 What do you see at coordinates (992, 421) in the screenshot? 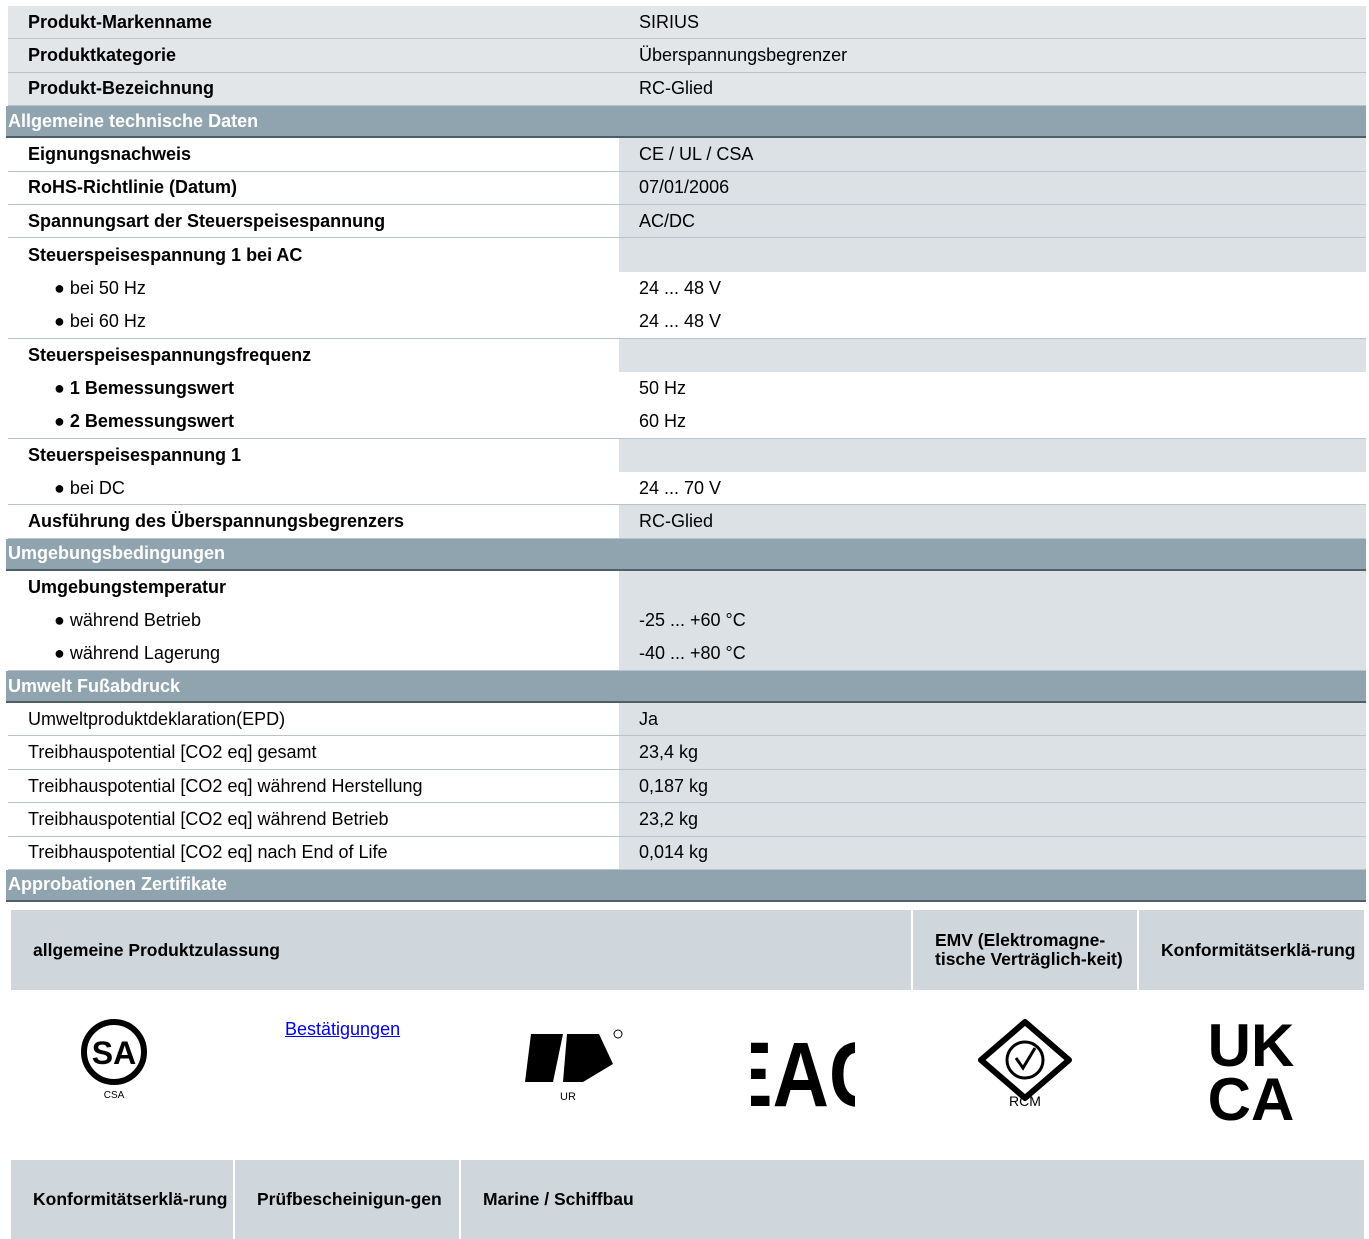
I see `sub-value: 60 Hz` at bounding box center [992, 421].